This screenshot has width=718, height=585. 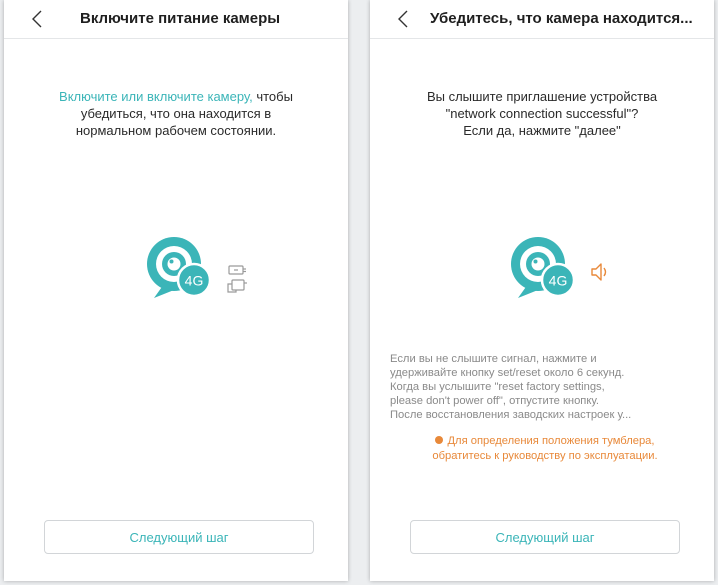 What do you see at coordinates (542, 130) in the screenshot?
I see `prompt-line3: Если да, нажмите "далее"` at bounding box center [542, 130].